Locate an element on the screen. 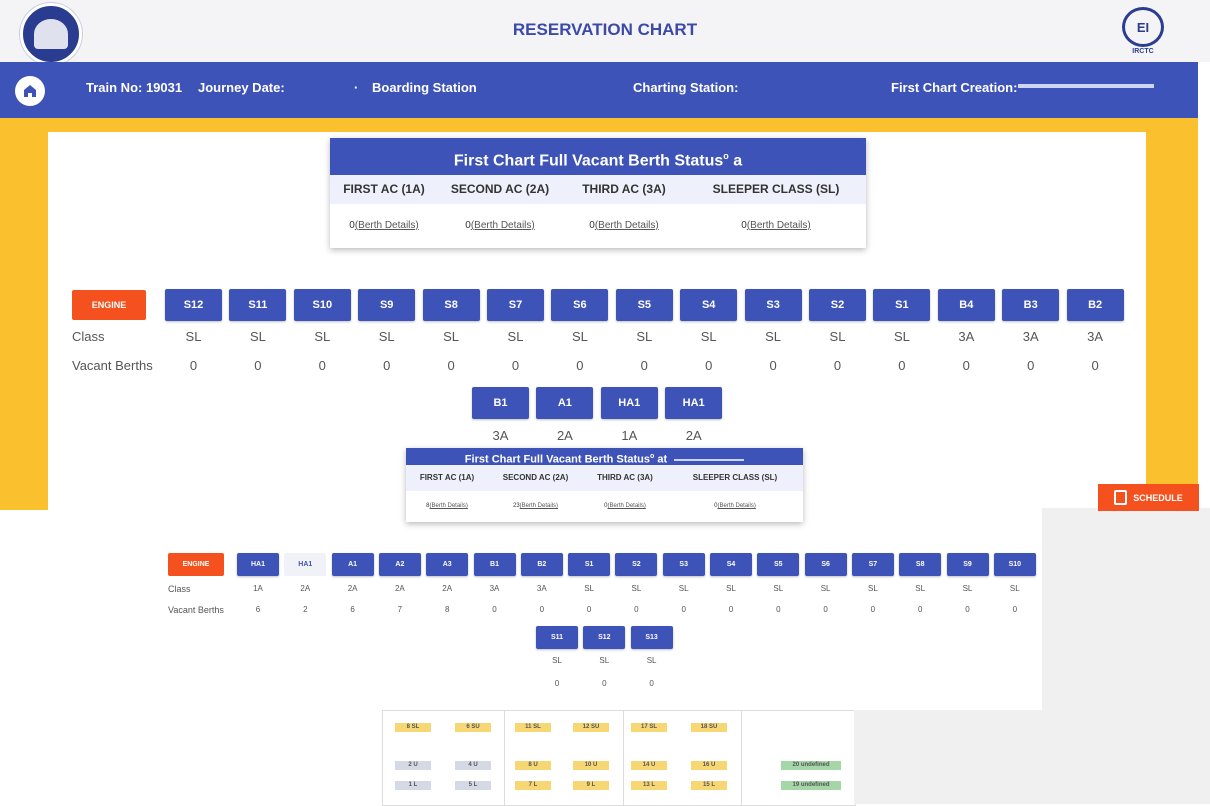  coach-button: A2 is located at coordinates (399, 564).